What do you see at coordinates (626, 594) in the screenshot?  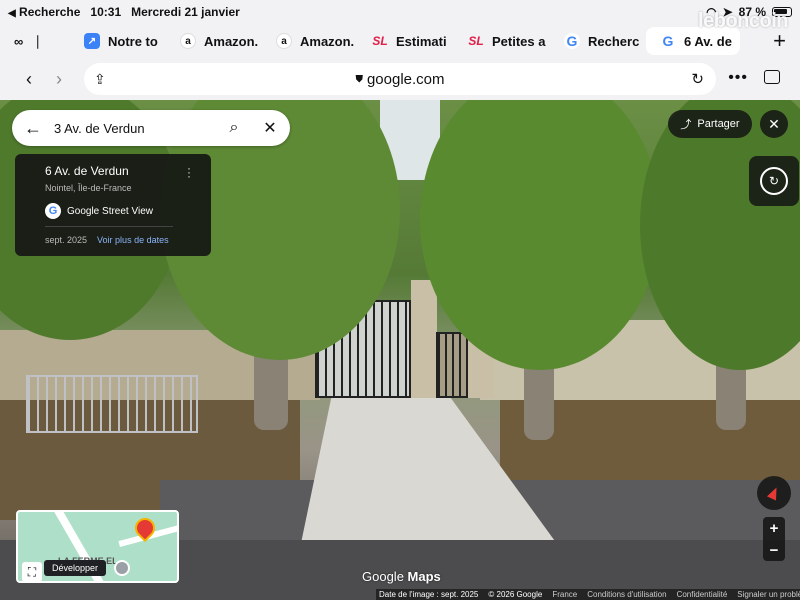 I see `terms-link: Conditions d'utilisation` at bounding box center [626, 594].